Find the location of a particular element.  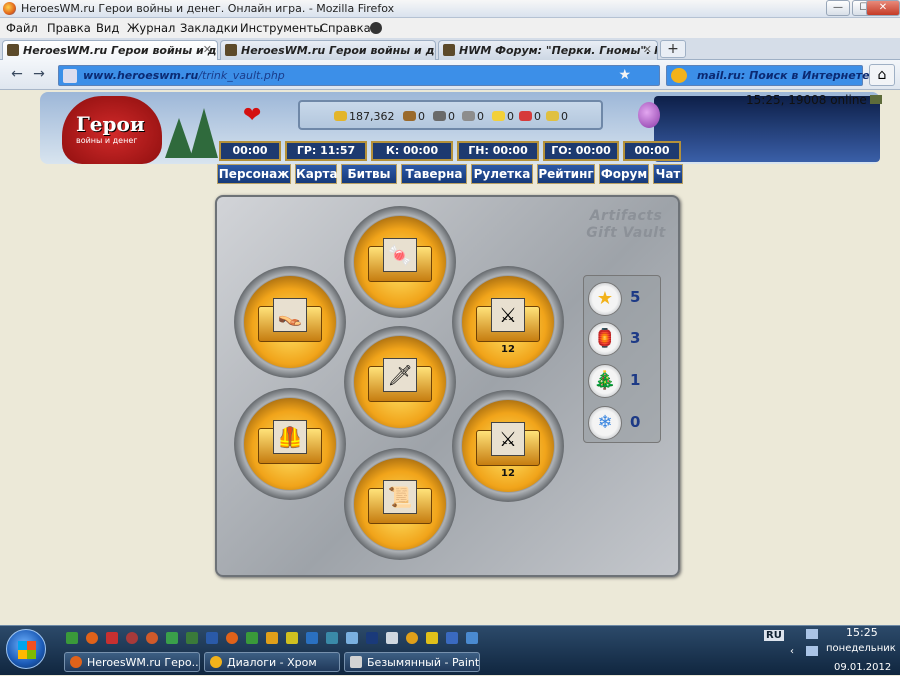

start-button is located at coordinates (26, 649).